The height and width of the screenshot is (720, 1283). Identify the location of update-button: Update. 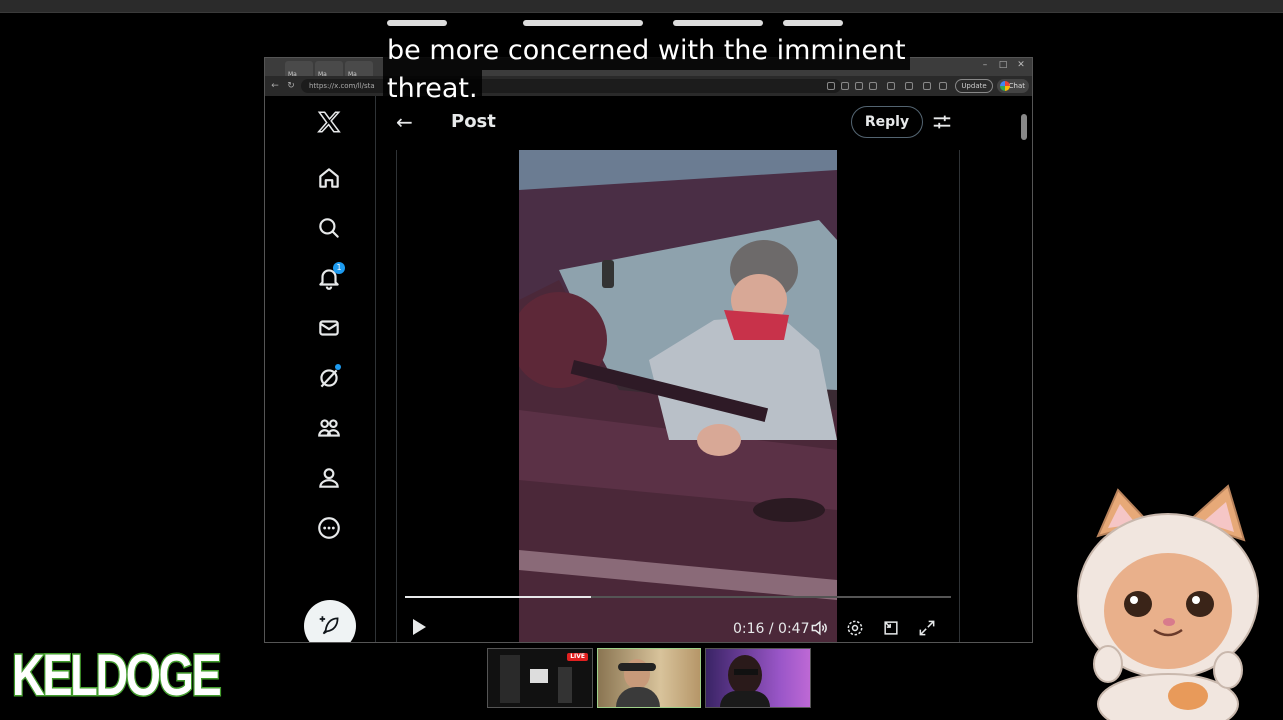
(974, 86).